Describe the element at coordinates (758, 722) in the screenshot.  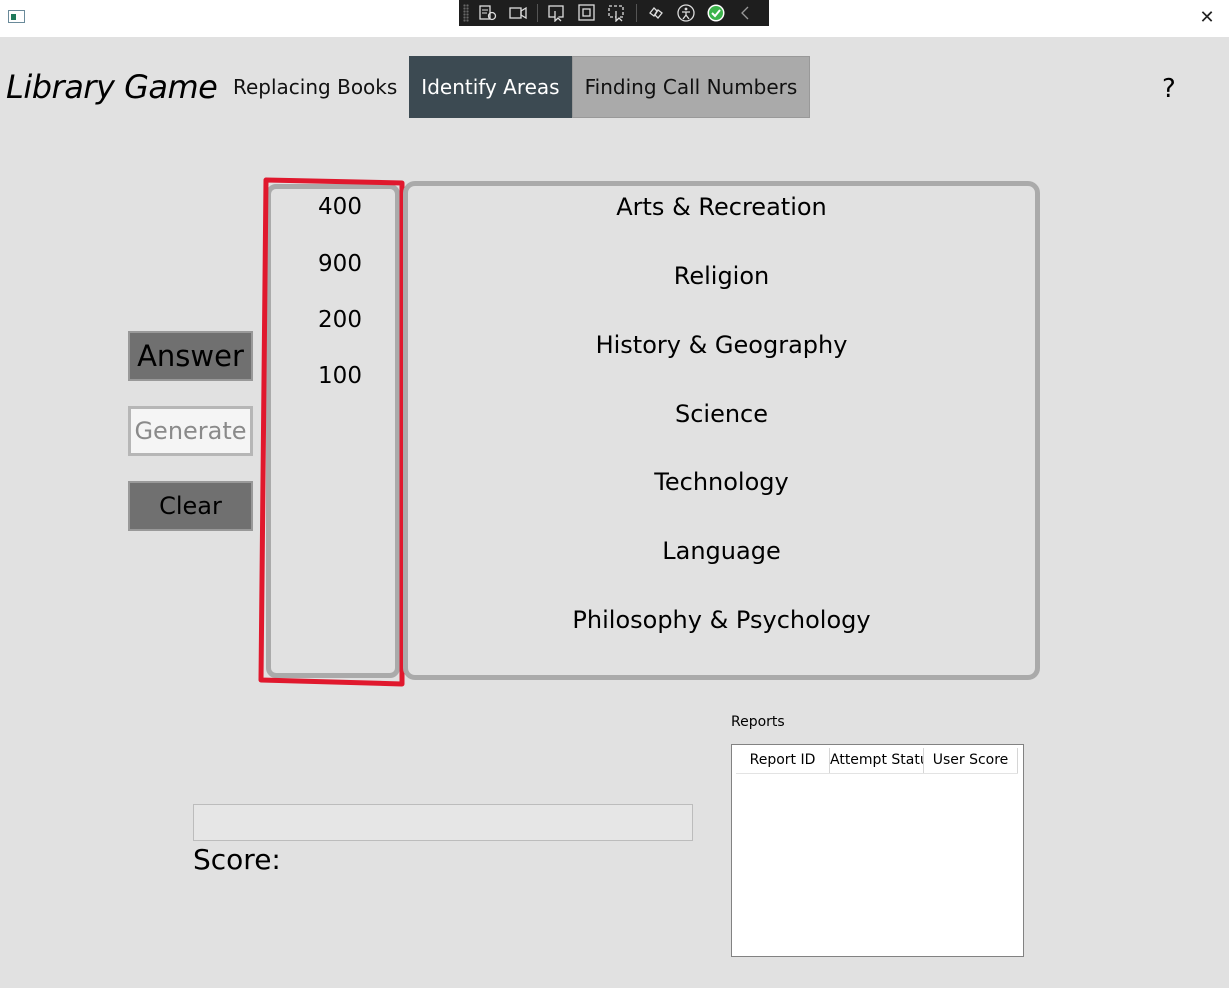
I see `reports-label: Reports` at that location.